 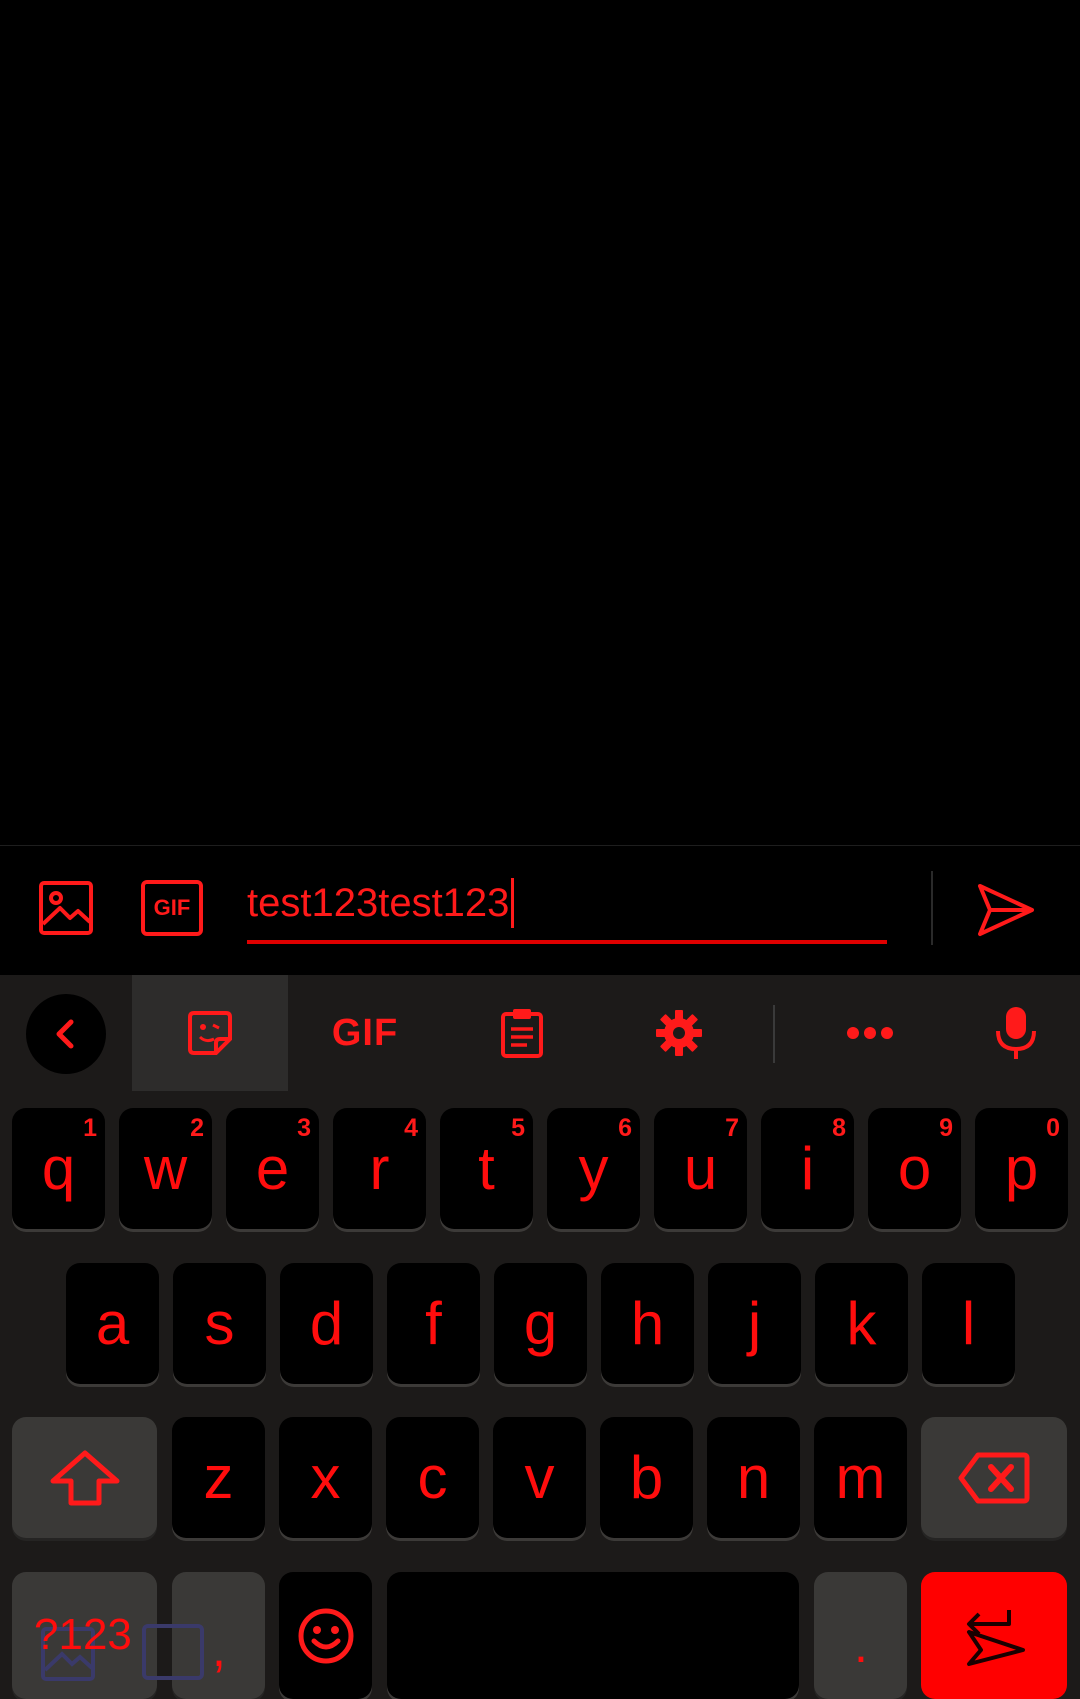 I want to click on key-o: o9, so click(x=914, y=1168).